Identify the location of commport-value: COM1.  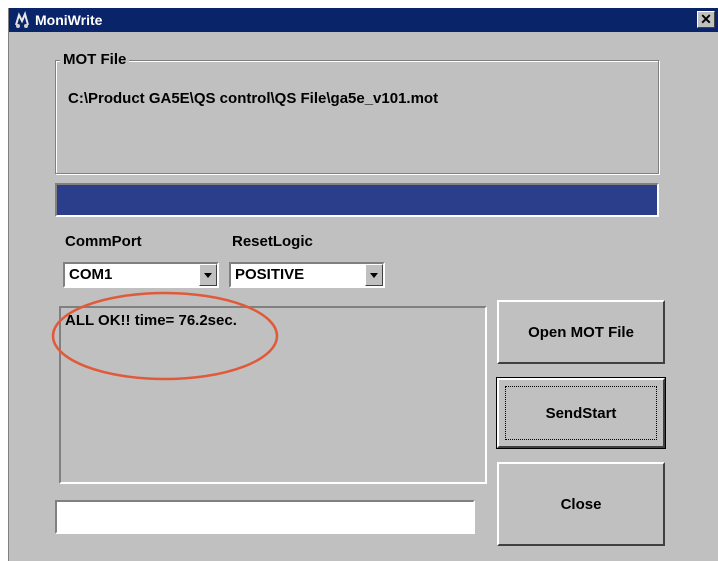
(91, 274).